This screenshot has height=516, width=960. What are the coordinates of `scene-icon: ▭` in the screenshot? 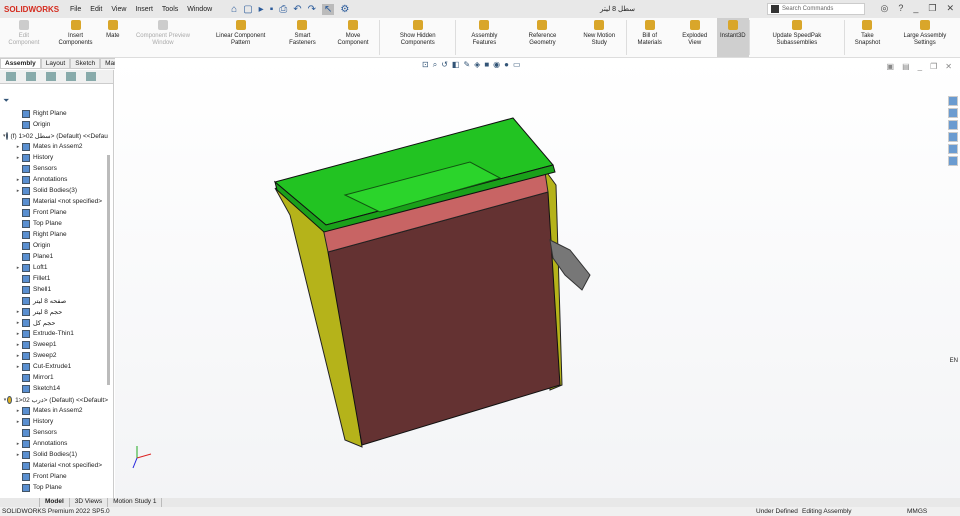 It's located at (517, 65).